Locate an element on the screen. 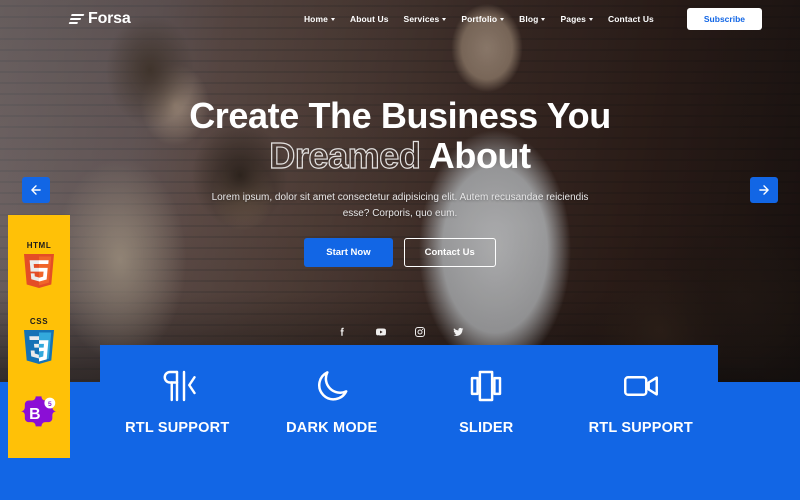 The height and width of the screenshot is (500, 800). feature-slider: SLIDER is located at coordinates (486, 399).